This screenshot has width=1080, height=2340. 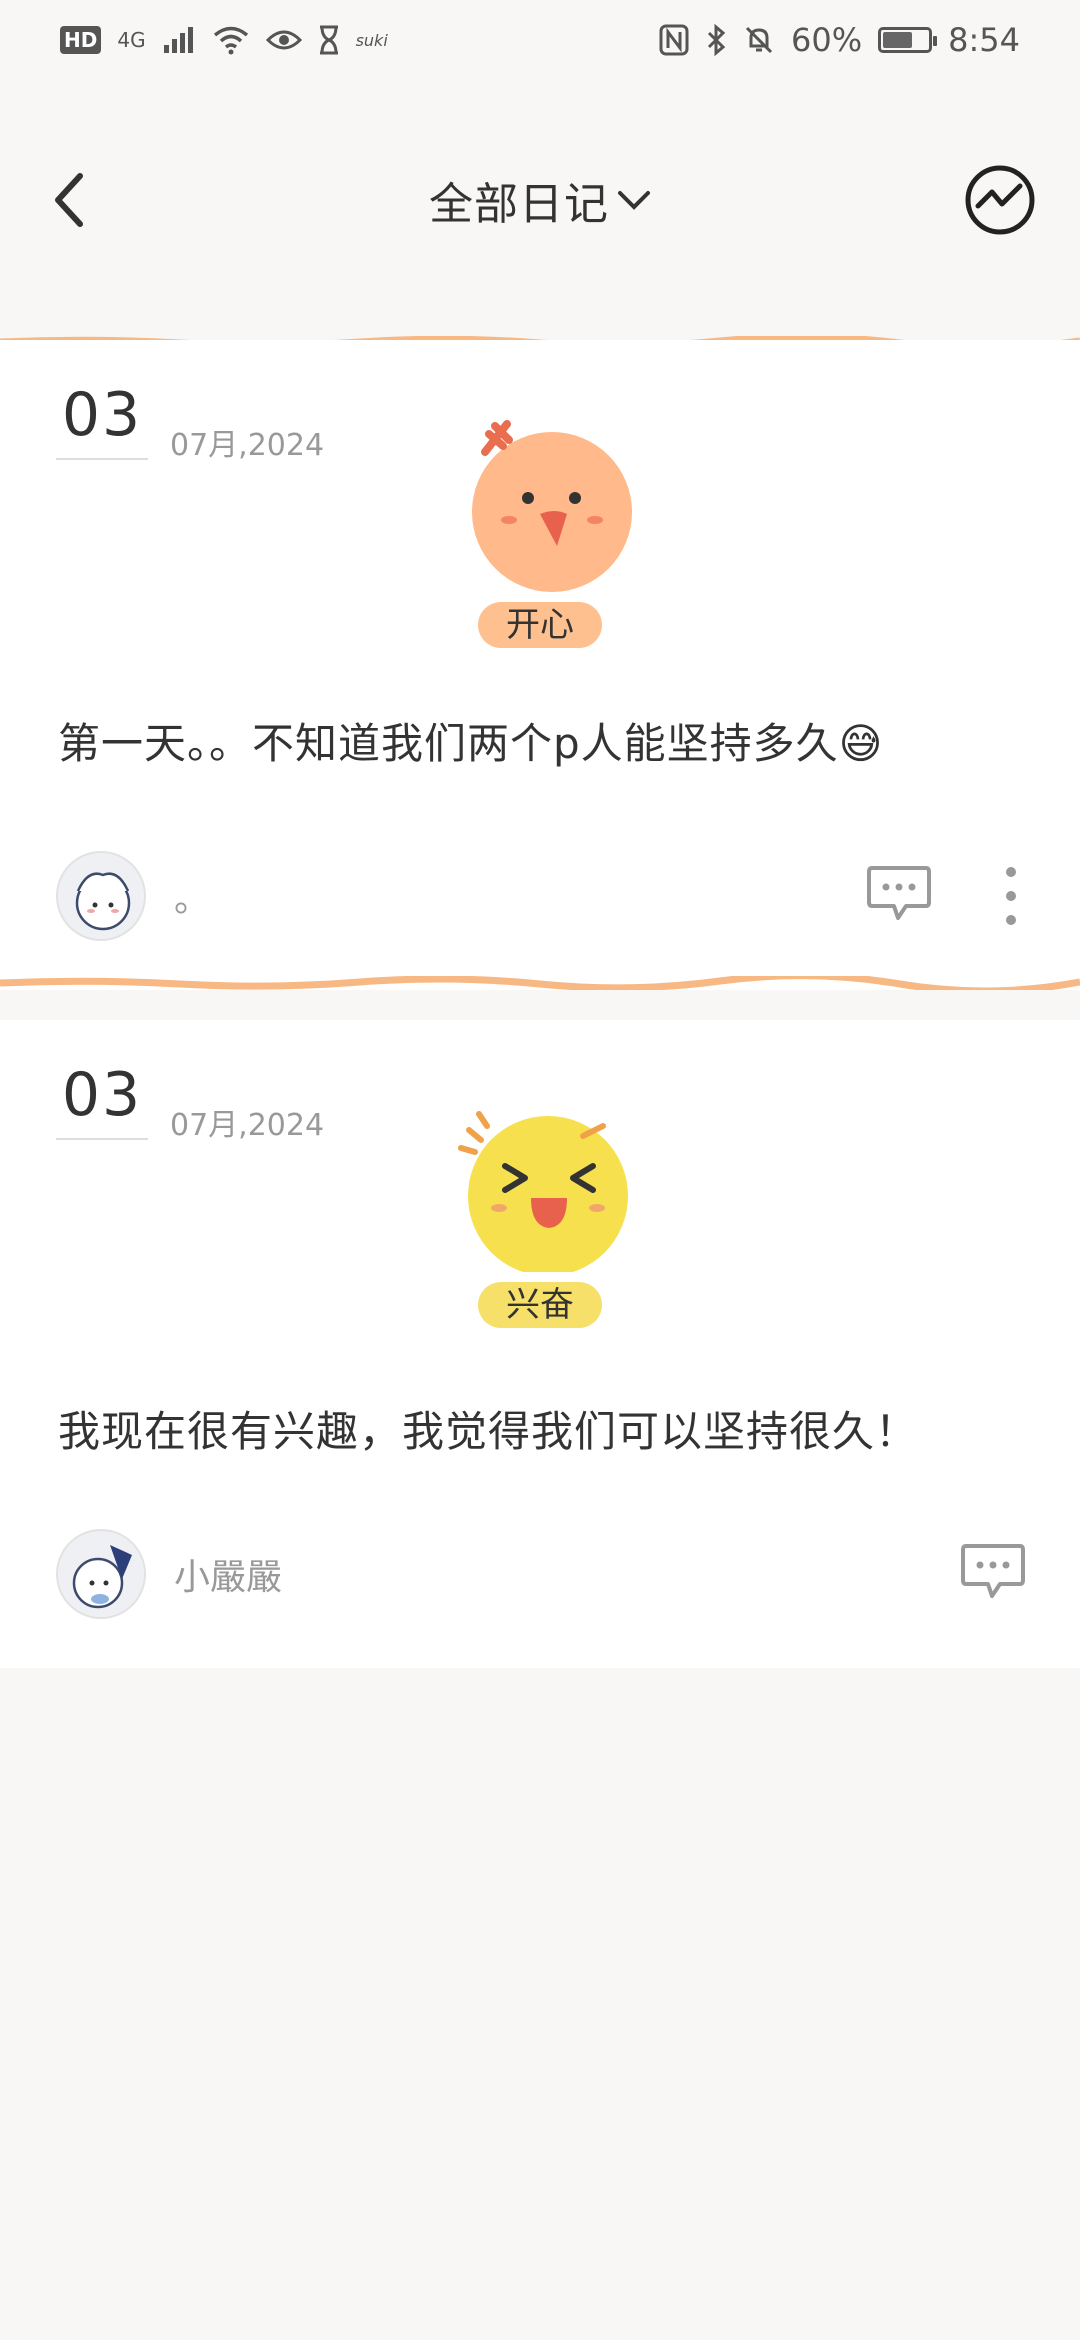 What do you see at coordinates (540, 40) in the screenshot?
I see `status-bar: HD 4G suki 60% 8:54` at bounding box center [540, 40].